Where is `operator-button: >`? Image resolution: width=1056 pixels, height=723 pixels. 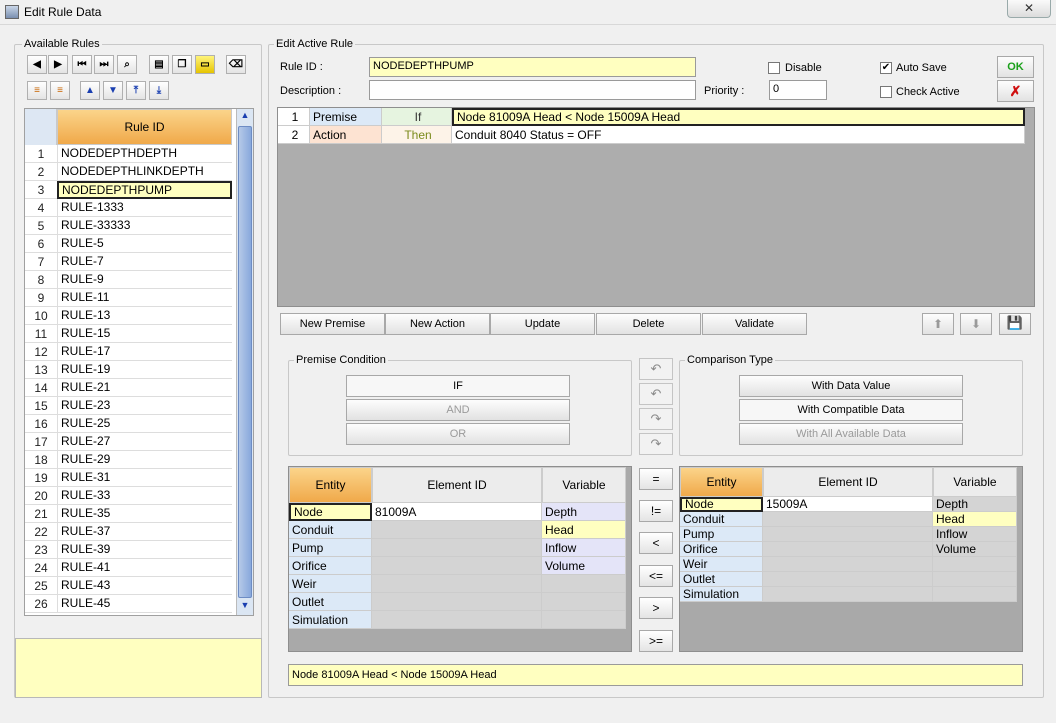
operator-button: > is located at coordinates (656, 608).